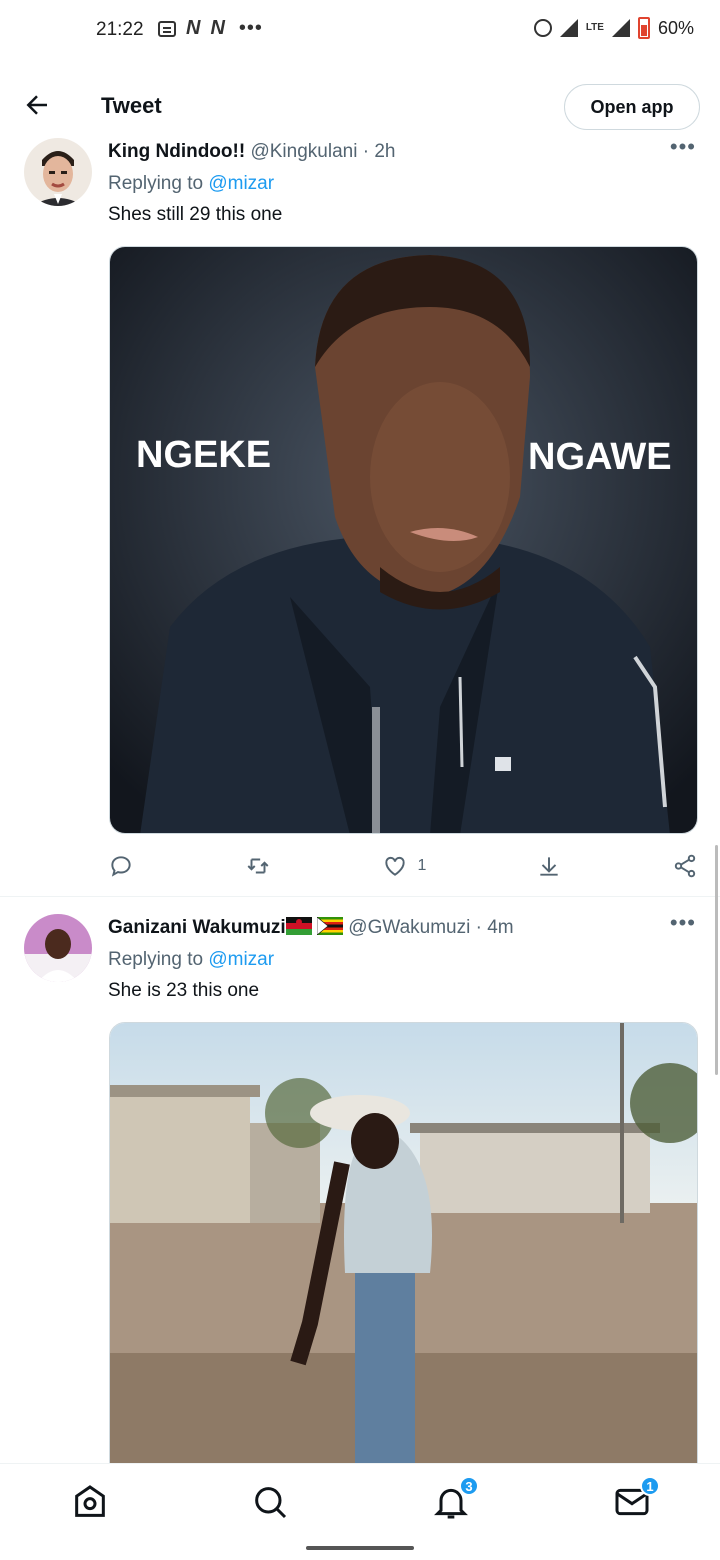 The width and height of the screenshot is (720, 1560). I want to click on image-caption-right: NGAWE, so click(600, 457).